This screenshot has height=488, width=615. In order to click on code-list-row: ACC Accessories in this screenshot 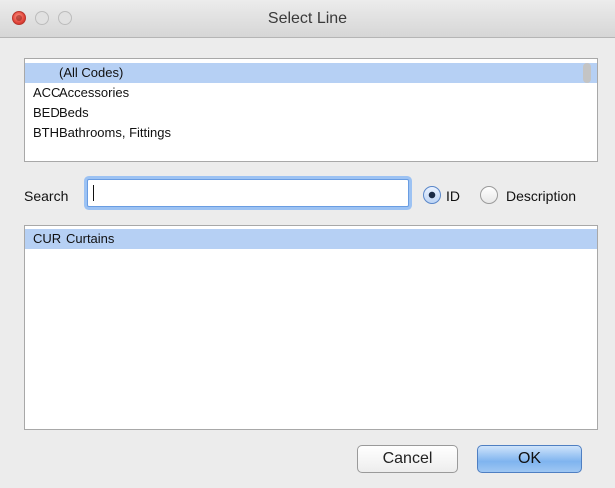, I will do `click(311, 93)`.